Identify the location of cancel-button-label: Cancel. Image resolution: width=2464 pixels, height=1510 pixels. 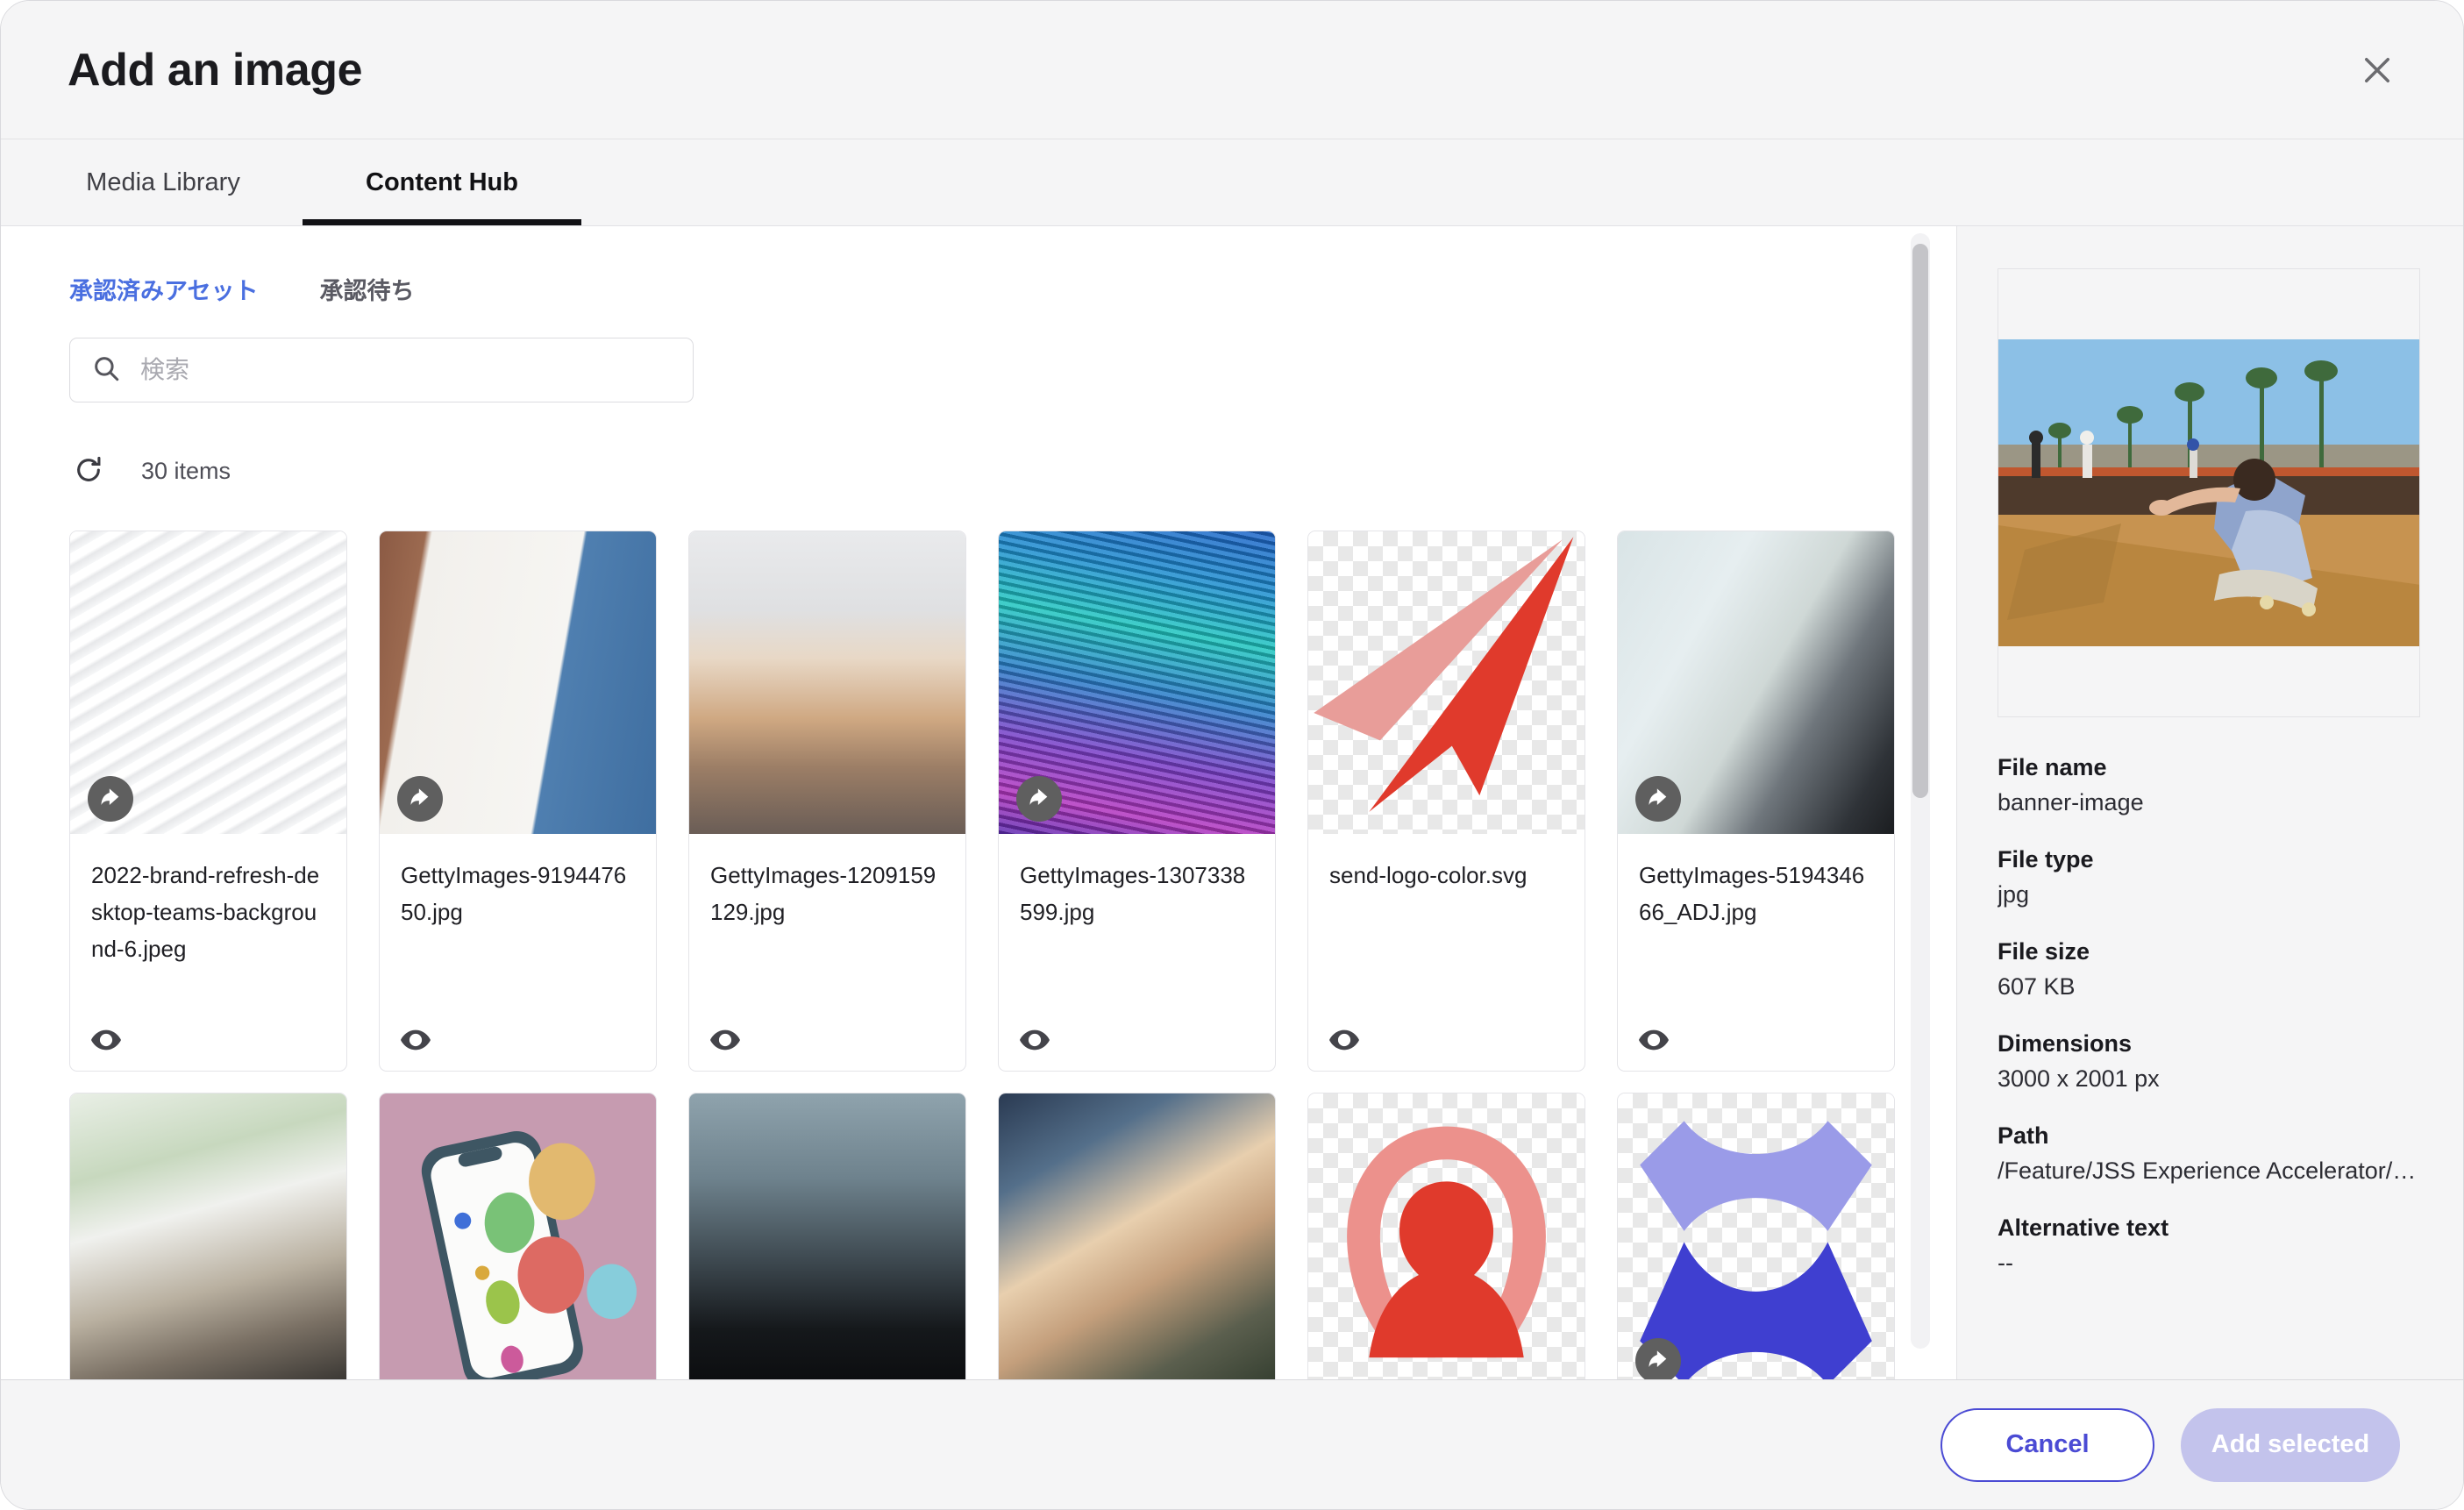
(2047, 1444).